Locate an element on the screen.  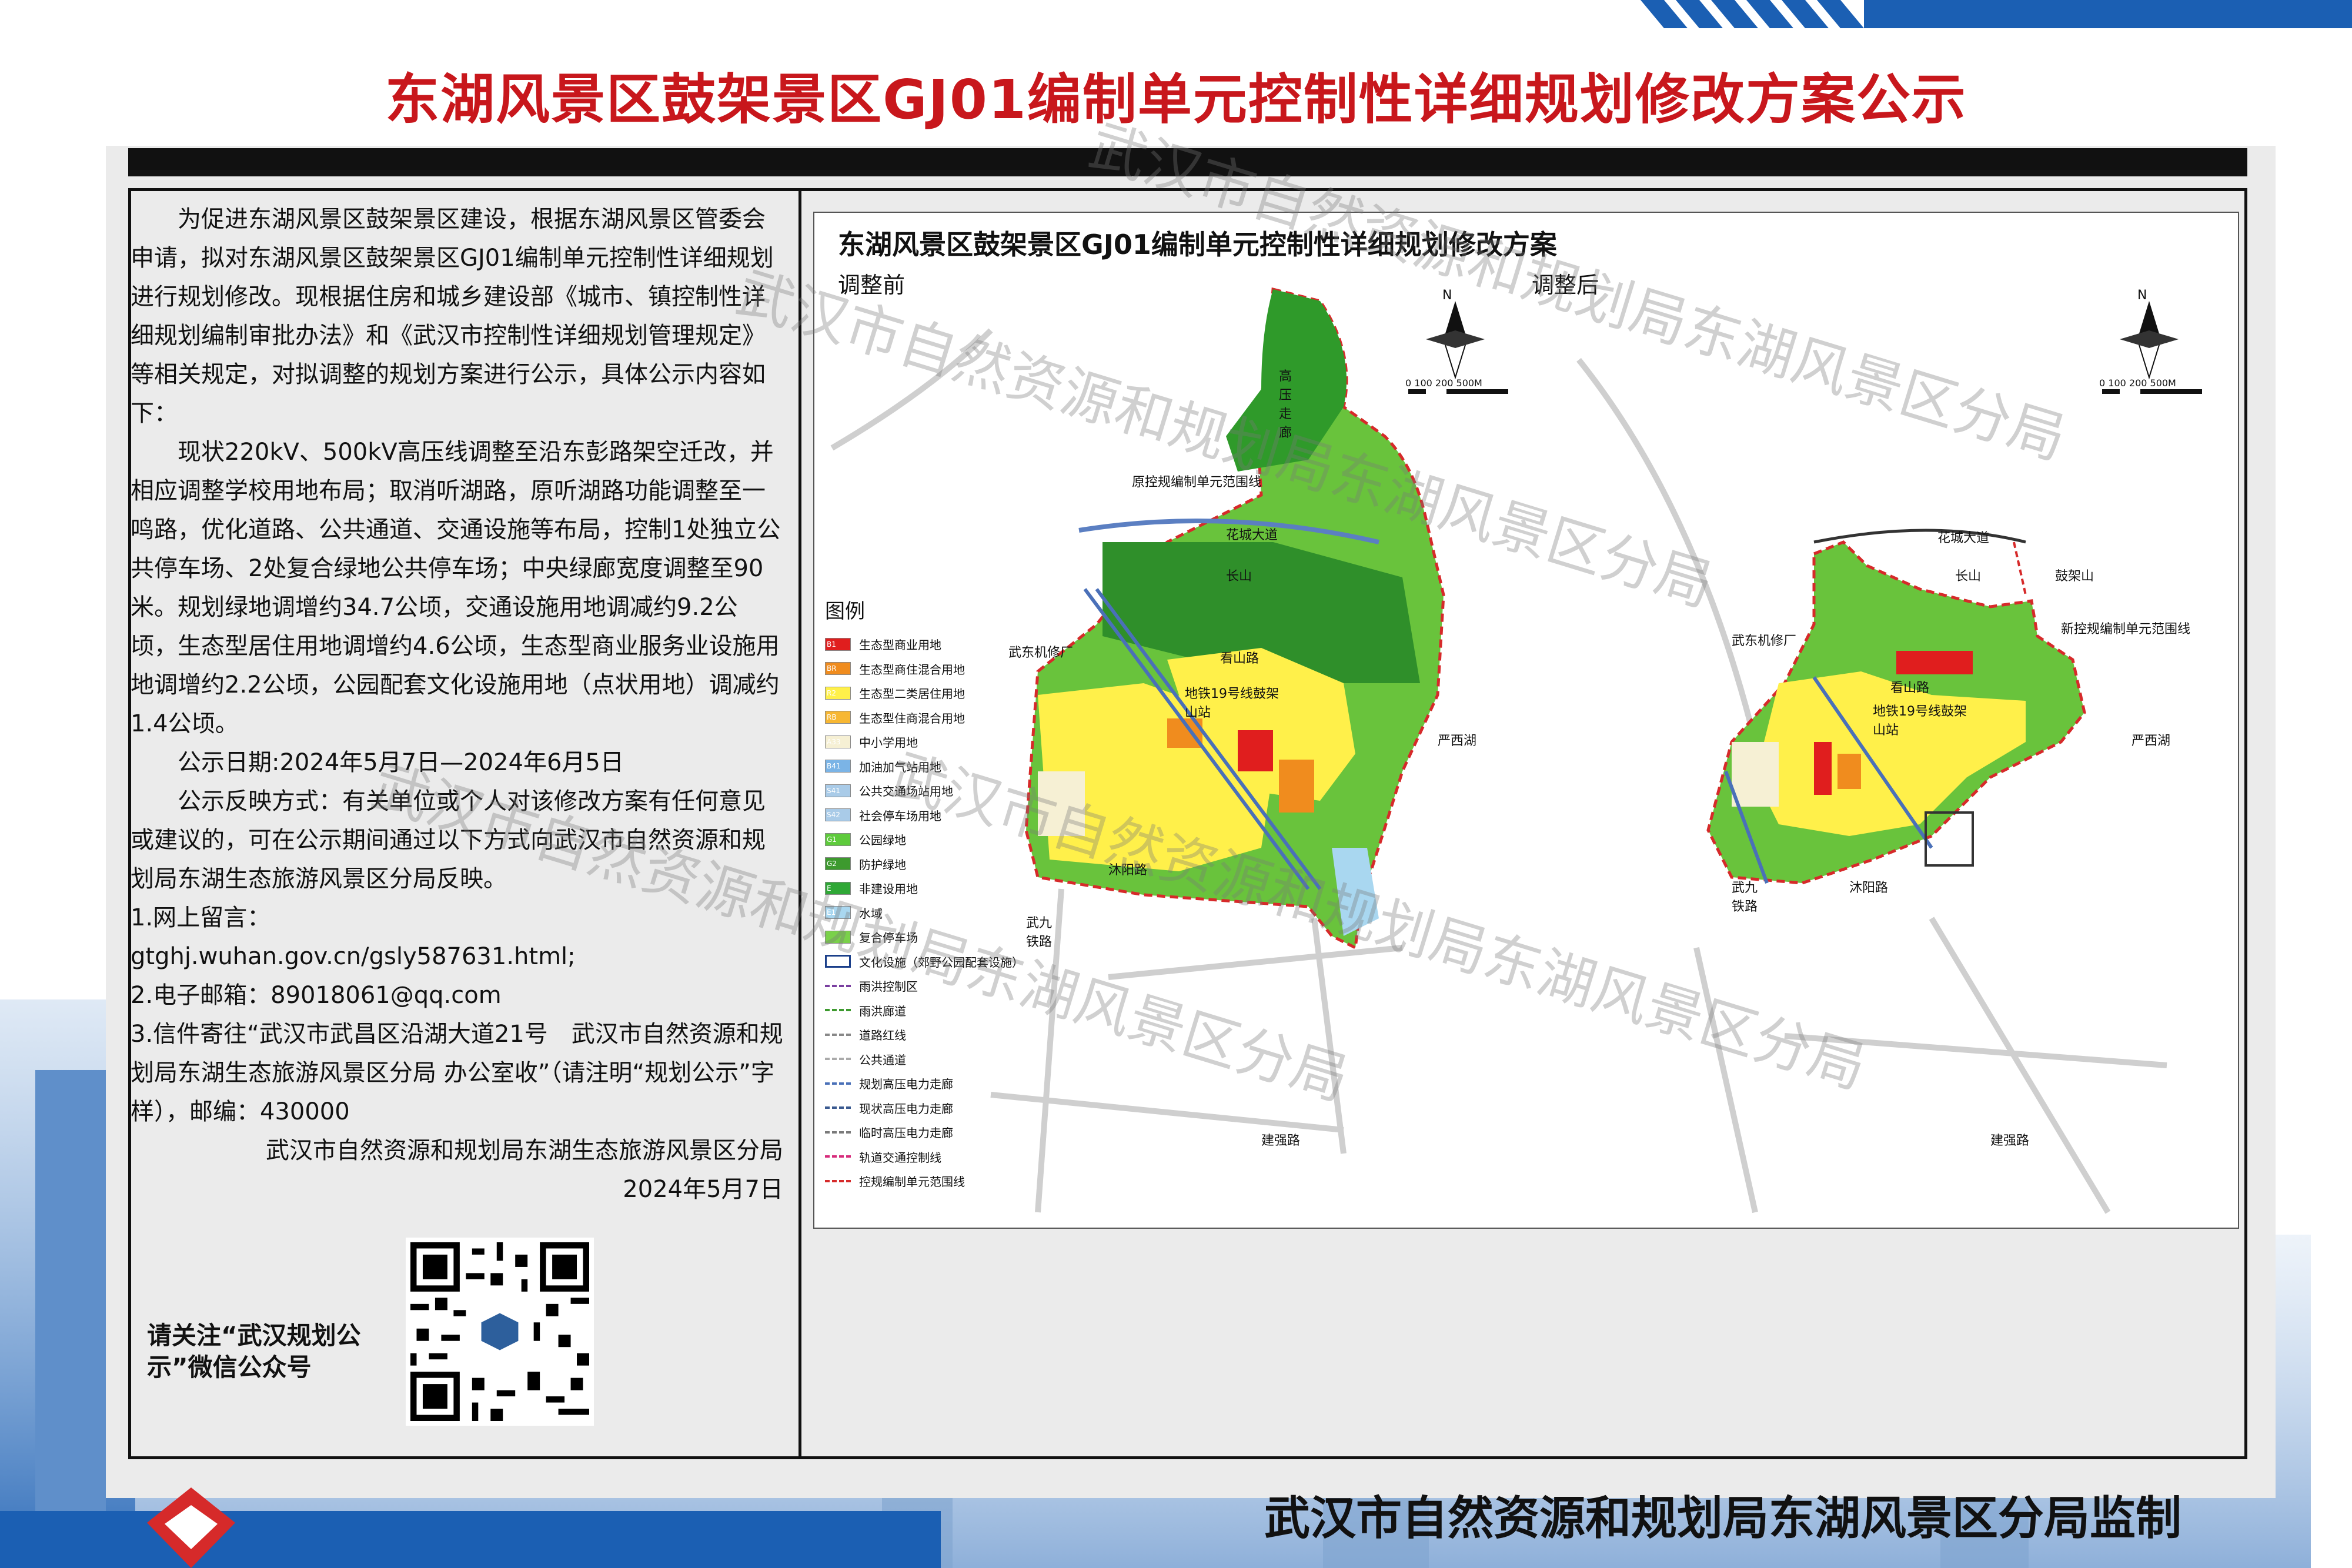
legend-label: 临时高压电力走廊 is located at coordinates (906, 1133).